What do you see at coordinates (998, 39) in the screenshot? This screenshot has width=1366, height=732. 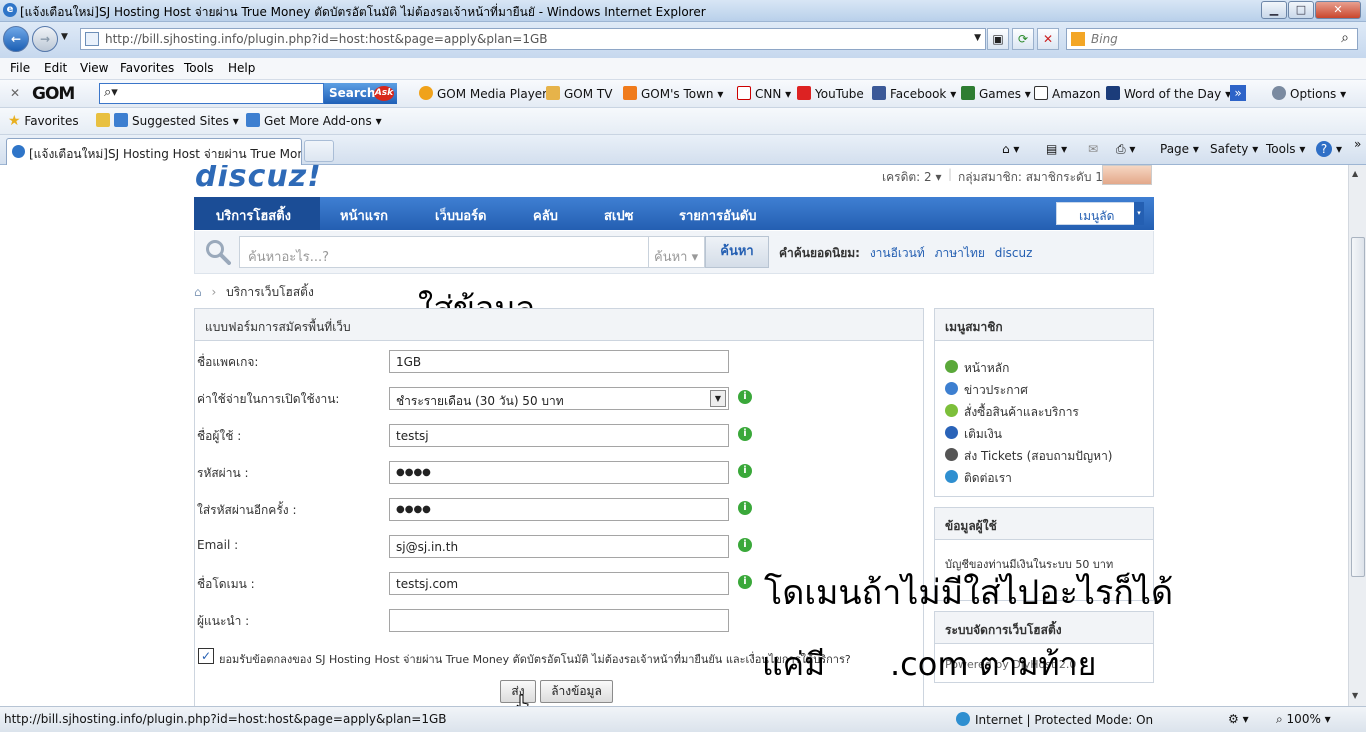 I see `compatibility-icon: ▣` at bounding box center [998, 39].